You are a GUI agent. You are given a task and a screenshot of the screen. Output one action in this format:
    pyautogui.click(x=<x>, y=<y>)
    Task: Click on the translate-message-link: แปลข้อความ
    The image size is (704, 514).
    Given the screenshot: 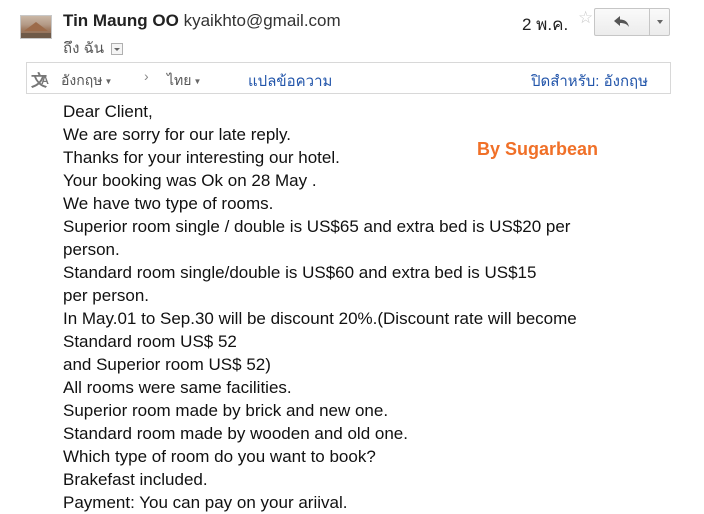 What is the action you would take?
    pyautogui.click(x=290, y=81)
    